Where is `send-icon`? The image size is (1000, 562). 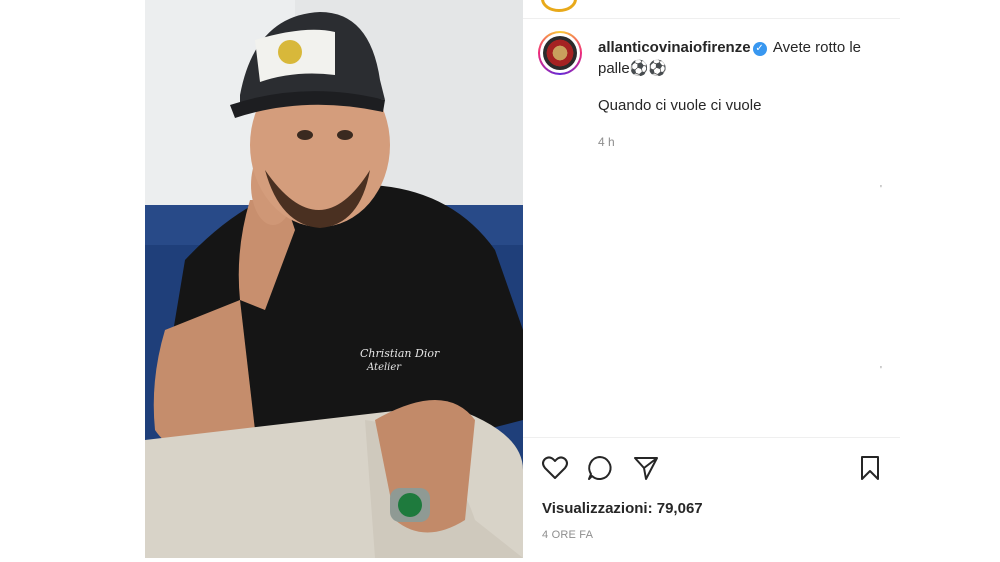
send-icon is located at coordinates (646, 468).